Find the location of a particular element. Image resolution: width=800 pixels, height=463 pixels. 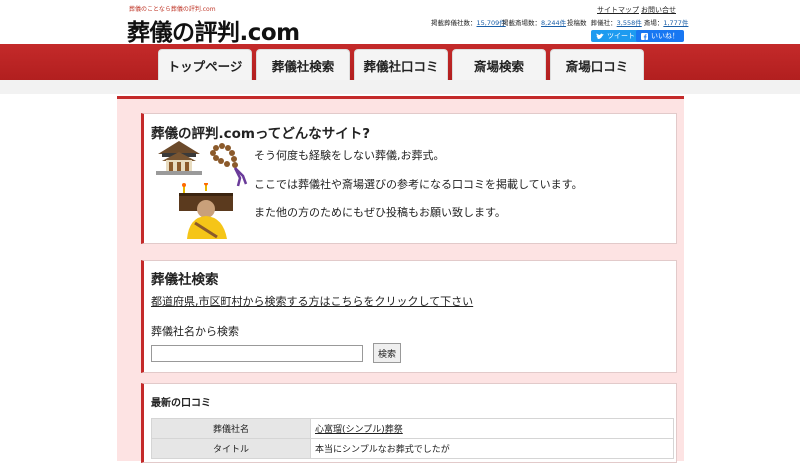

funeral-name-input is located at coordinates (257, 353).